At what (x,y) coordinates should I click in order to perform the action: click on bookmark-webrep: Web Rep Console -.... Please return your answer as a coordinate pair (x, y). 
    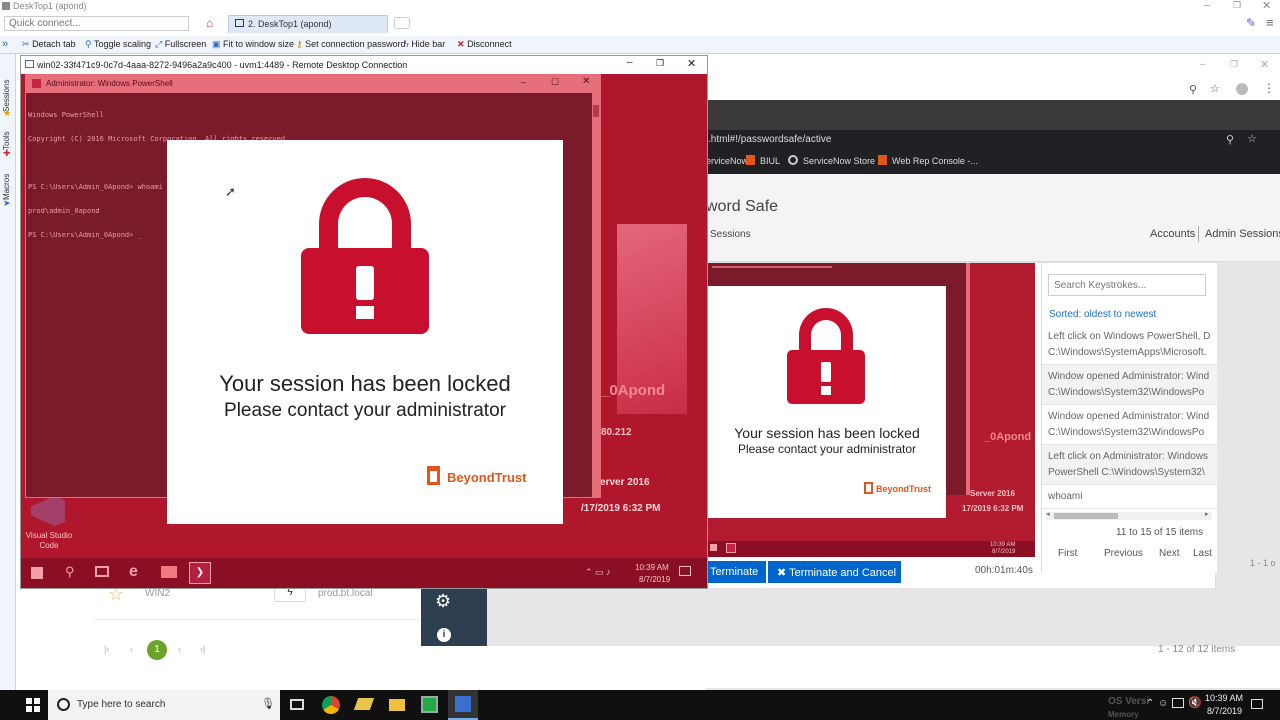
    Looking at the image, I should click on (935, 161).